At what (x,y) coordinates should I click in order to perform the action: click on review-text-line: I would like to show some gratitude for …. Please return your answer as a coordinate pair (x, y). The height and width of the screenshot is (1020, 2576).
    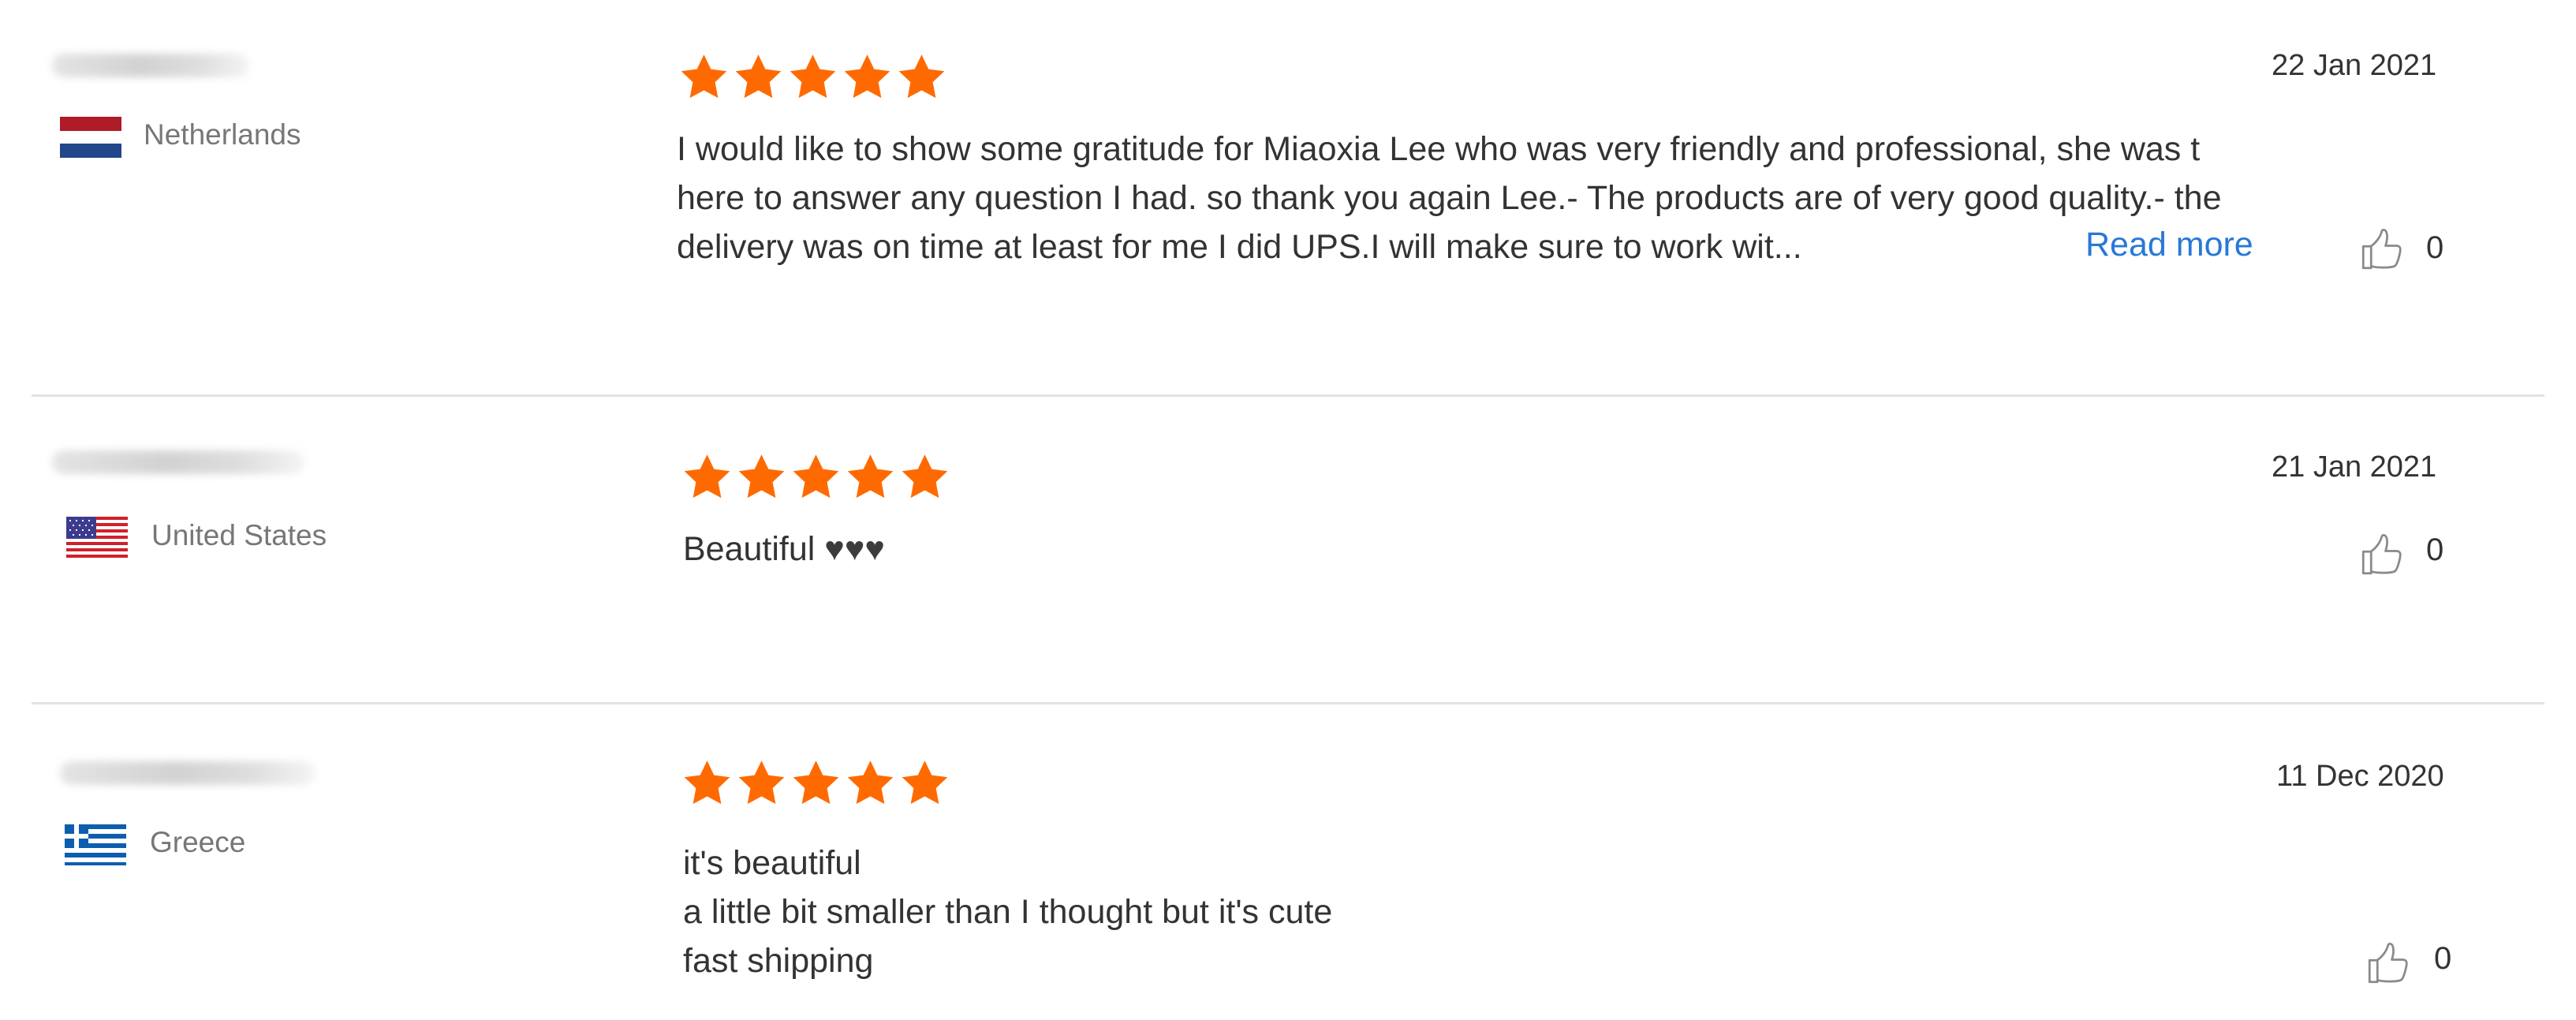
    Looking at the image, I should click on (1439, 149).